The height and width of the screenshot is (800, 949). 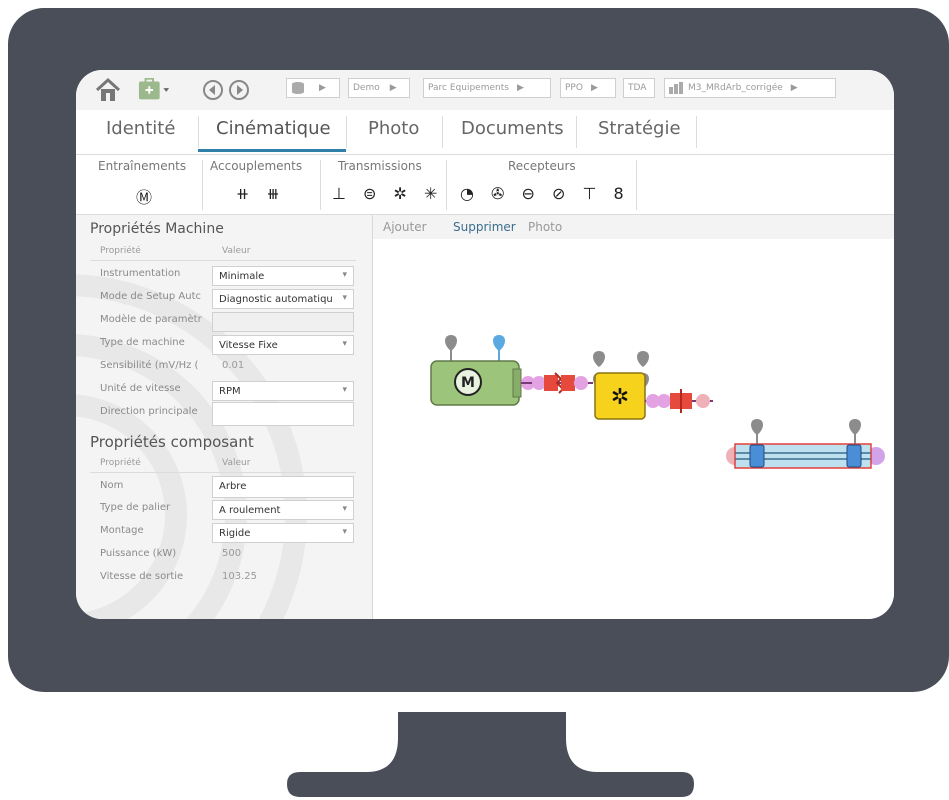 I want to click on gearbox-component: ✲, so click(x=620, y=396).